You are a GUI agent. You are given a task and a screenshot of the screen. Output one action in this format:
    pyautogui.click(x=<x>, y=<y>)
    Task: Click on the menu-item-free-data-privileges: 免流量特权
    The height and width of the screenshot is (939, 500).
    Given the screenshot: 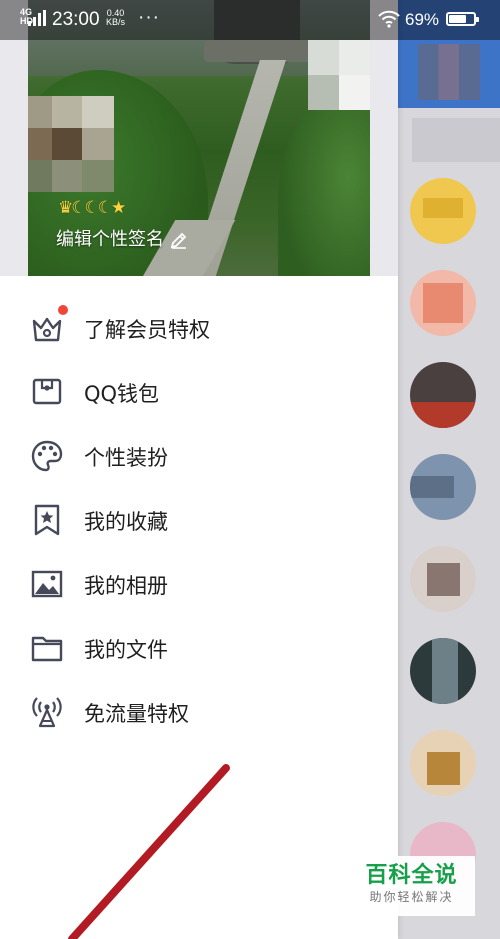 What is the action you would take?
    pyautogui.click(x=199, y=712)
    